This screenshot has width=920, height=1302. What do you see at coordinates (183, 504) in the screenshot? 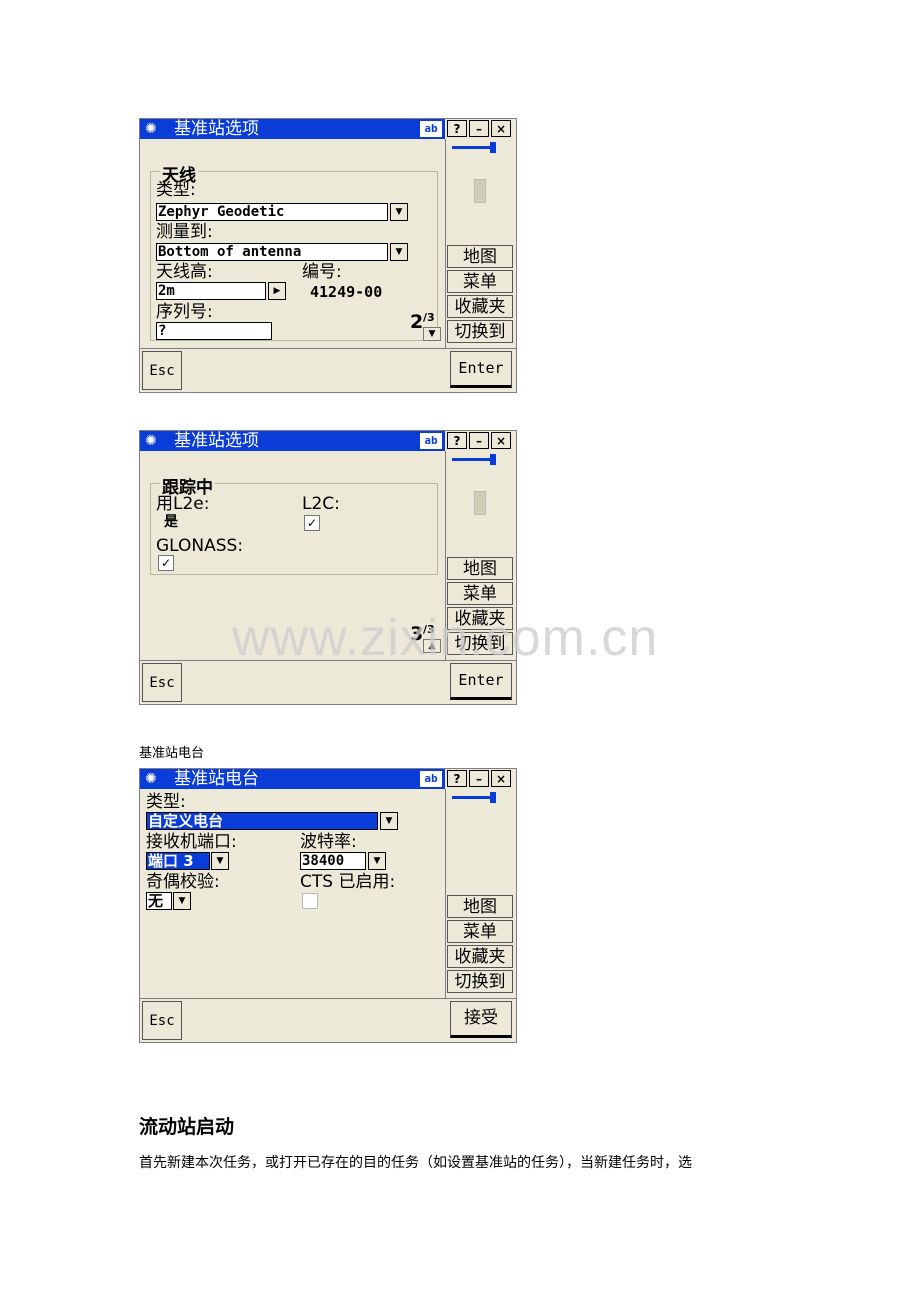
I see `l2e-label: 用L2e:` at bounding box center [183, 504].